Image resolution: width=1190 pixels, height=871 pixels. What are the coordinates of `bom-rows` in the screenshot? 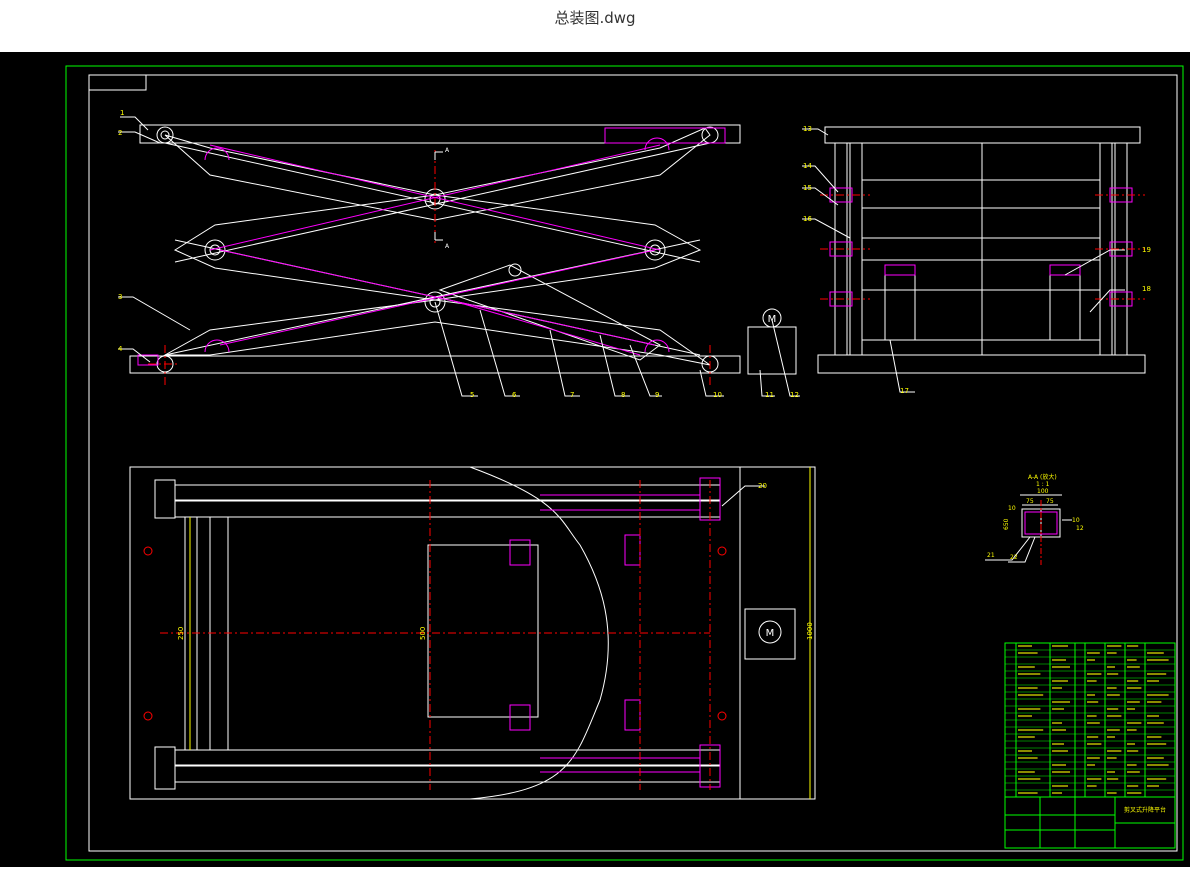 It's located at (1090, 720).